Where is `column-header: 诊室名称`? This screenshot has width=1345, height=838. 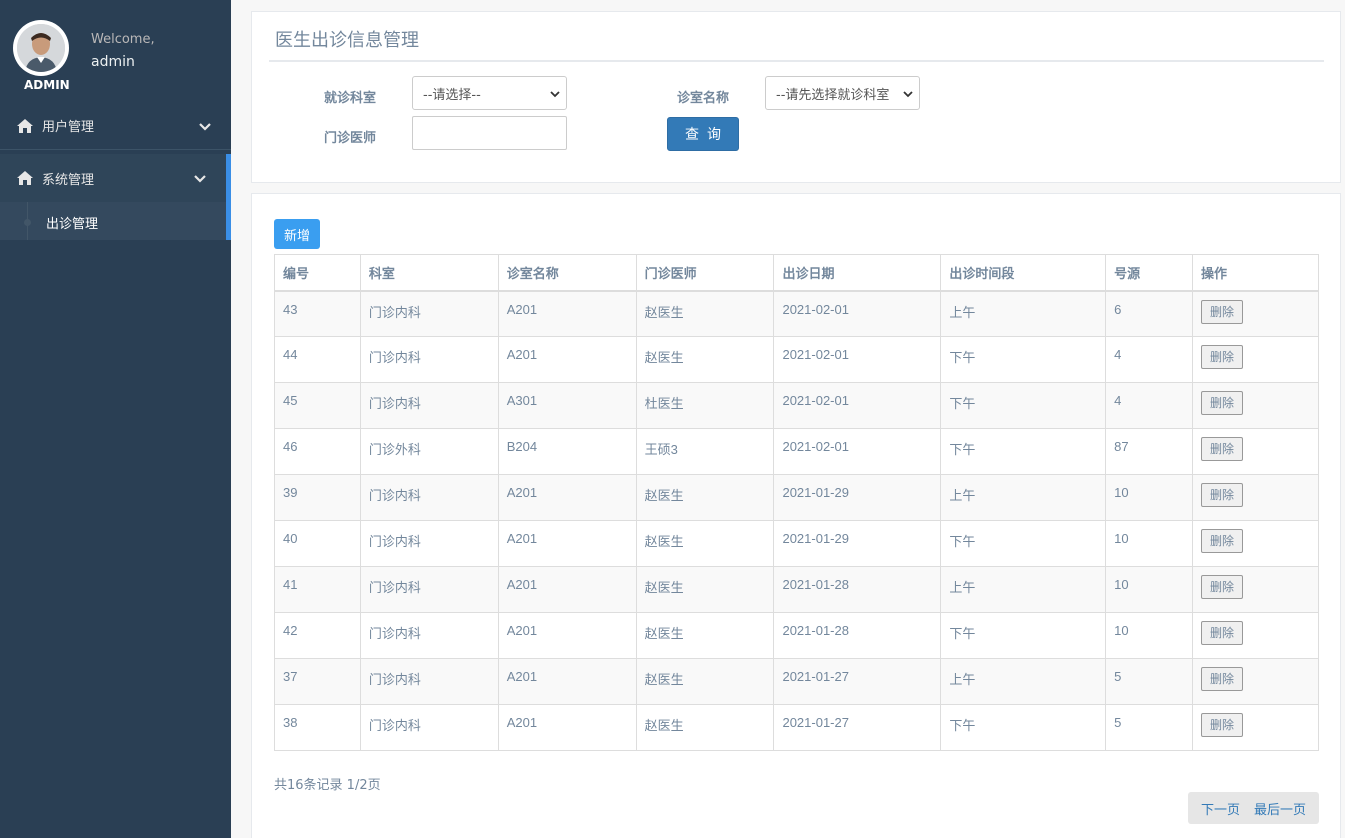
column-header: 诊室名称 is located at coordinates (567, 273).